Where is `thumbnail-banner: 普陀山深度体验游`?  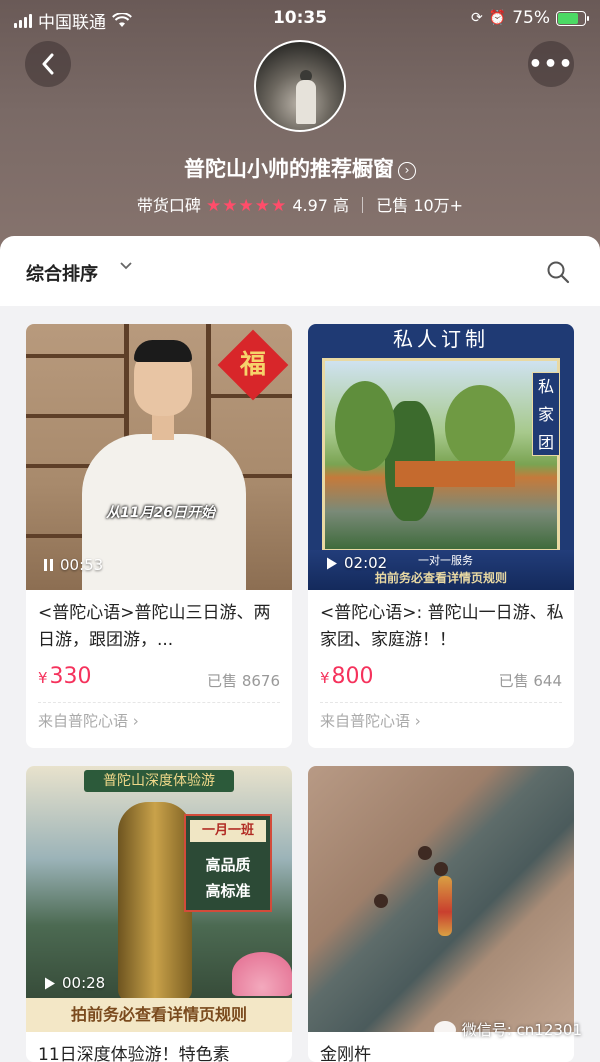 thumbnail-banner: 普陀山深度体验游 is located at coordinates (159, 781).